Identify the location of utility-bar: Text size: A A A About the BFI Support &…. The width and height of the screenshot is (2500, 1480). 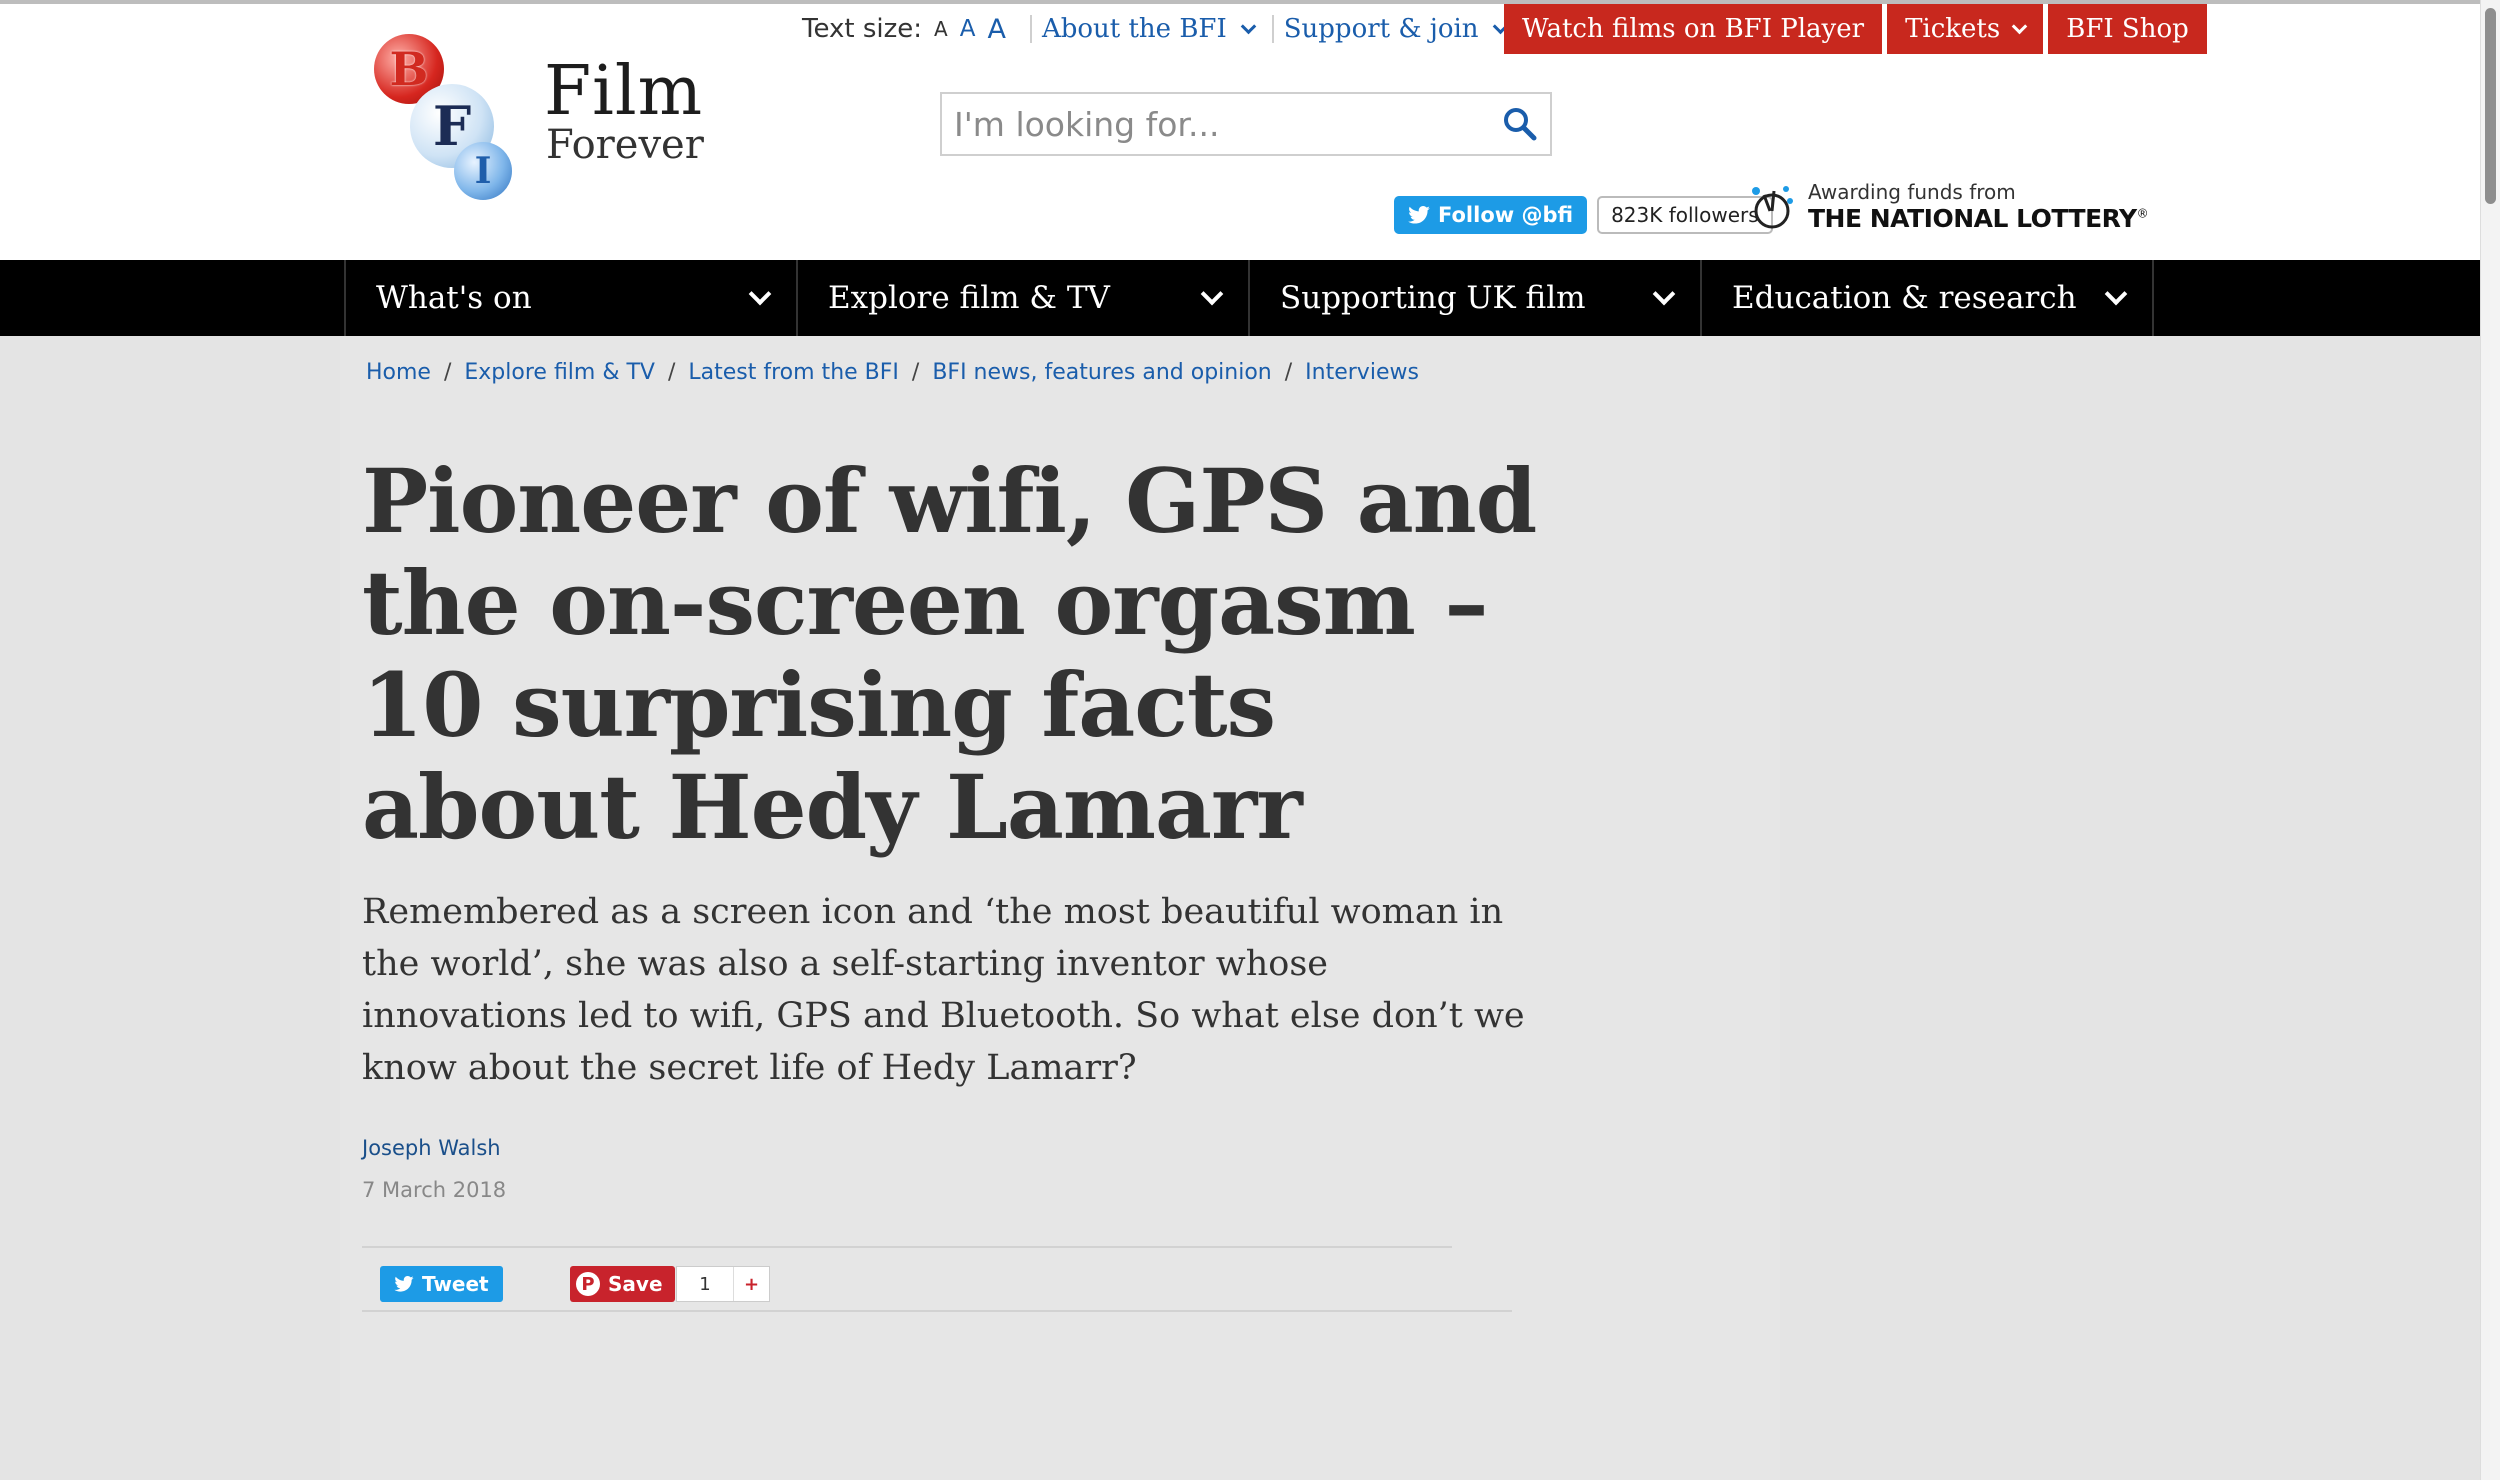
(1157, 29).